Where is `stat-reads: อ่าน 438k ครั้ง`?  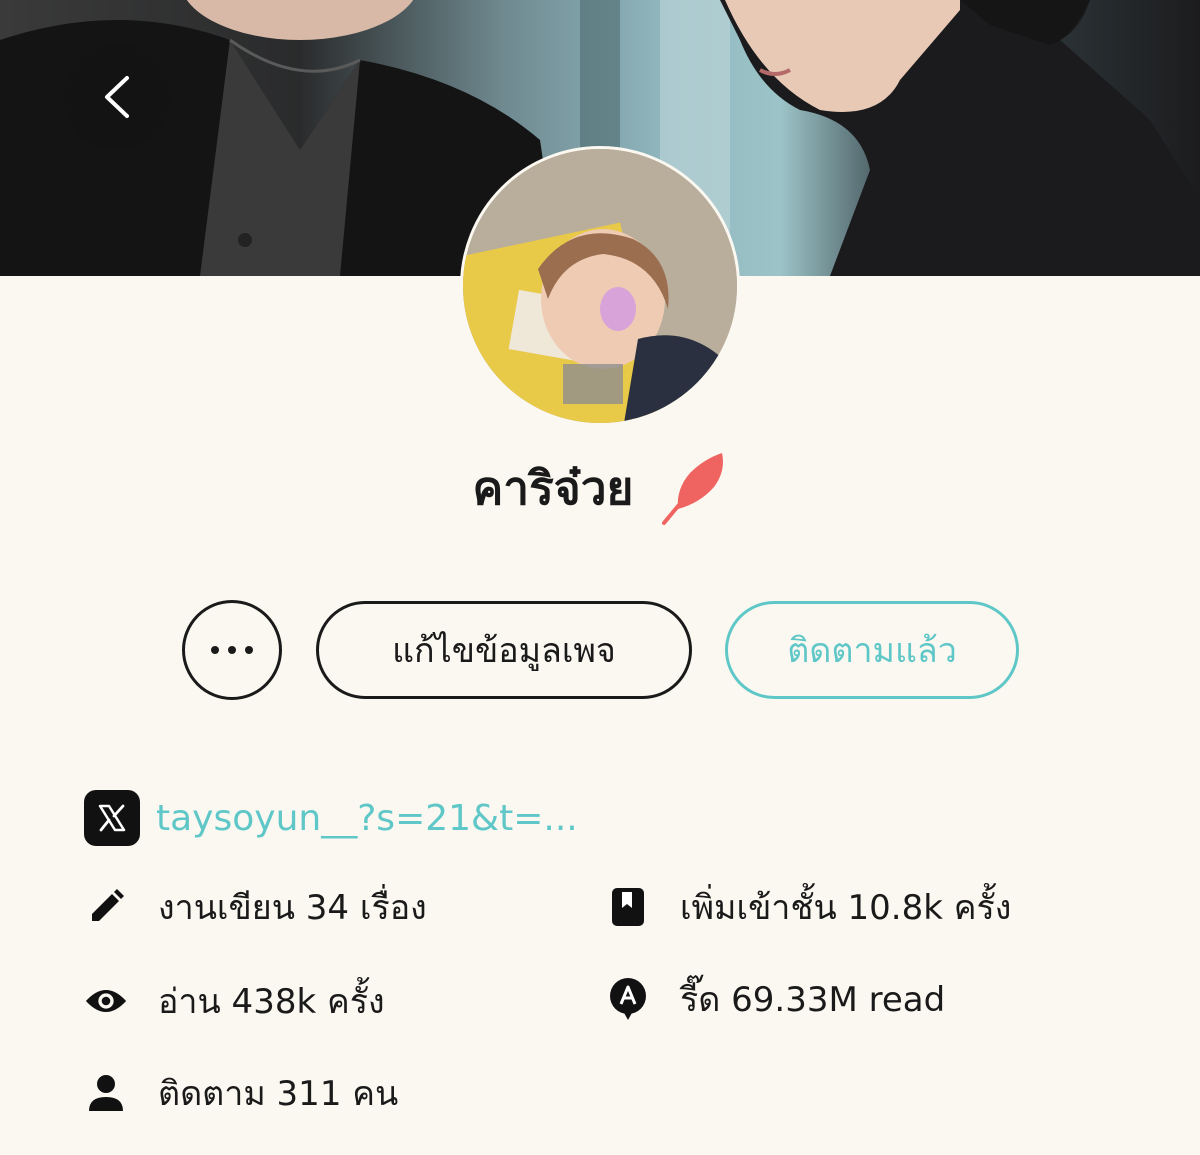 stat-reads: อ่าน 438k ครั้ง is located at coordinates (234, 1001).